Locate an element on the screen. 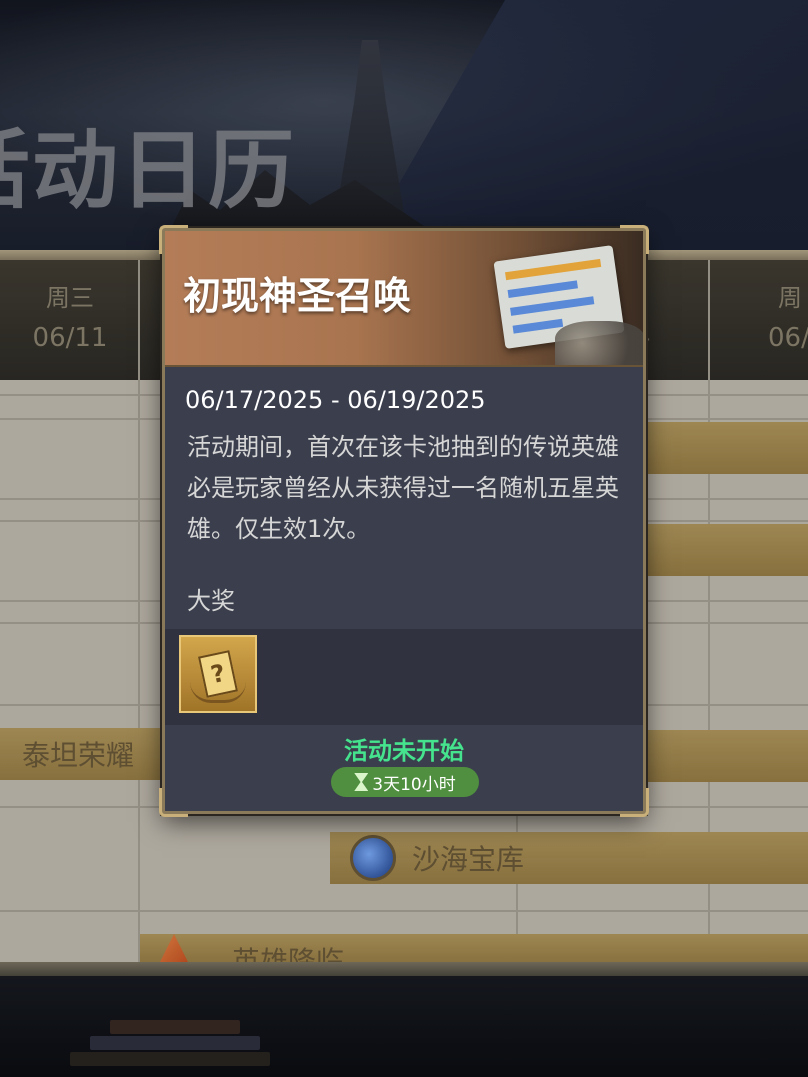 The width and height of the screenshot is (808, 1077). laurel-icon is located at coordinates (218, 692).